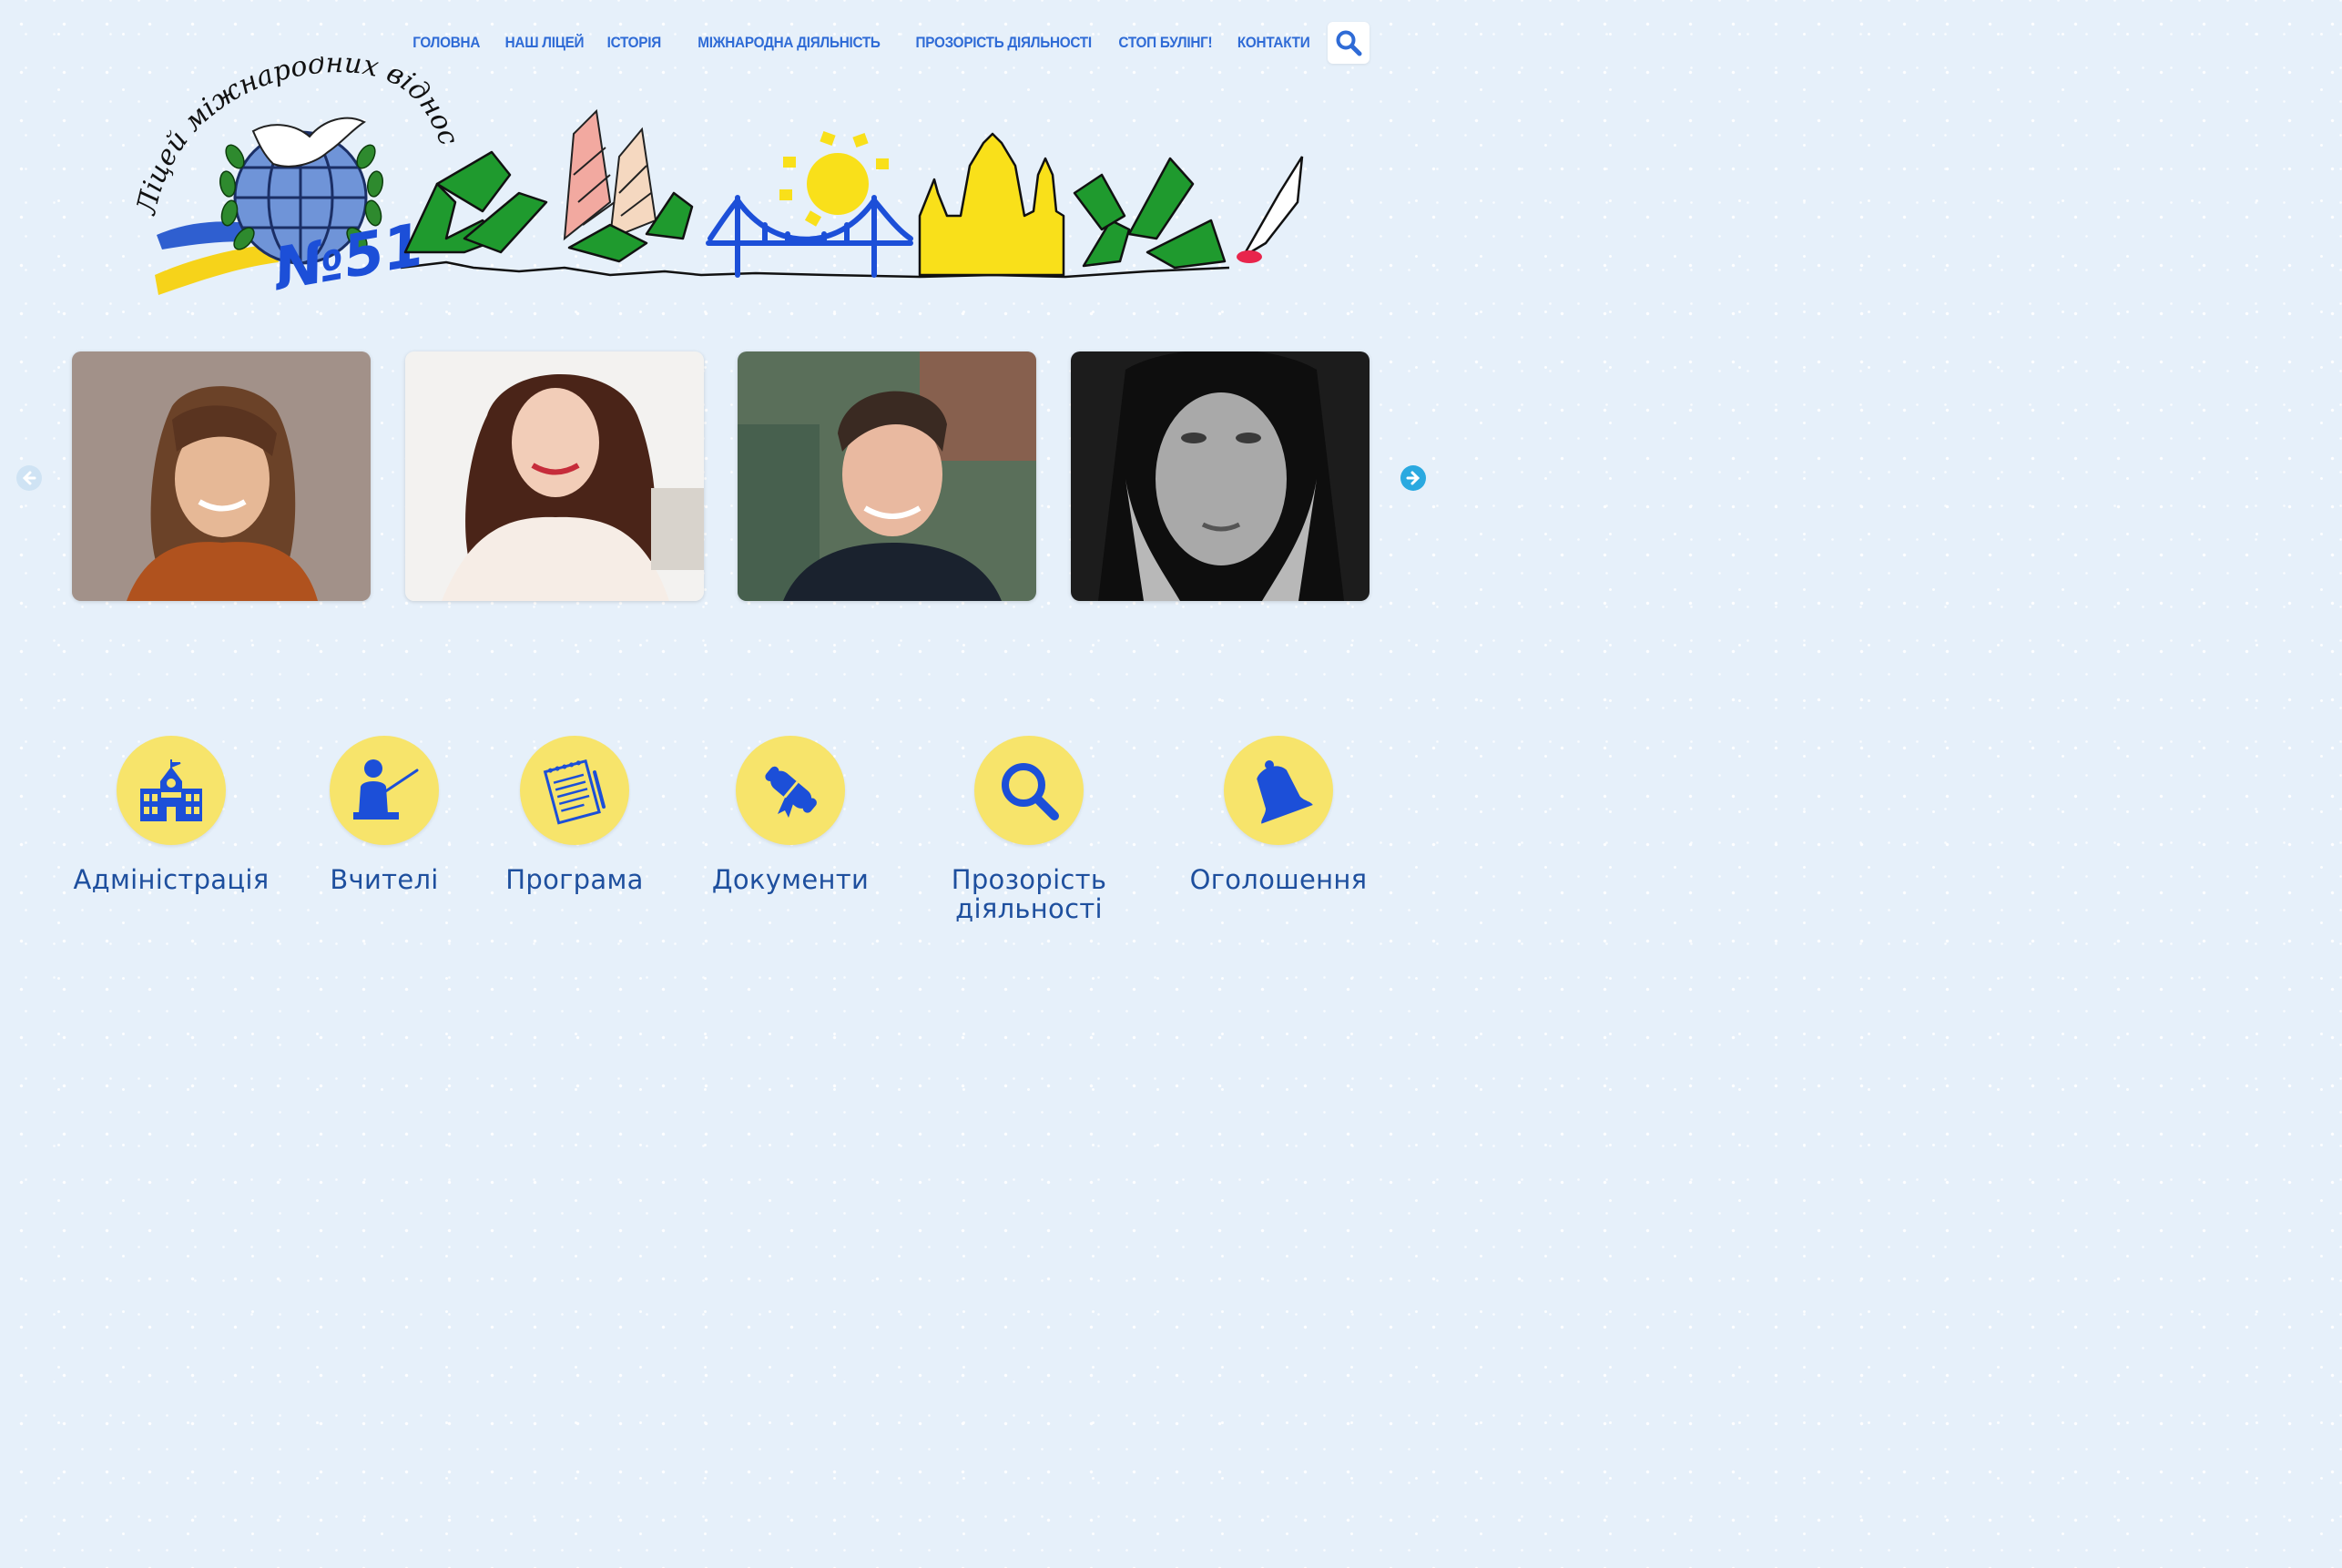  What do you see at coordinates (633, 43) in the screenshot?
I see `nav-item-history: ІСТОРІЯ` at bounding box center [633, 43].